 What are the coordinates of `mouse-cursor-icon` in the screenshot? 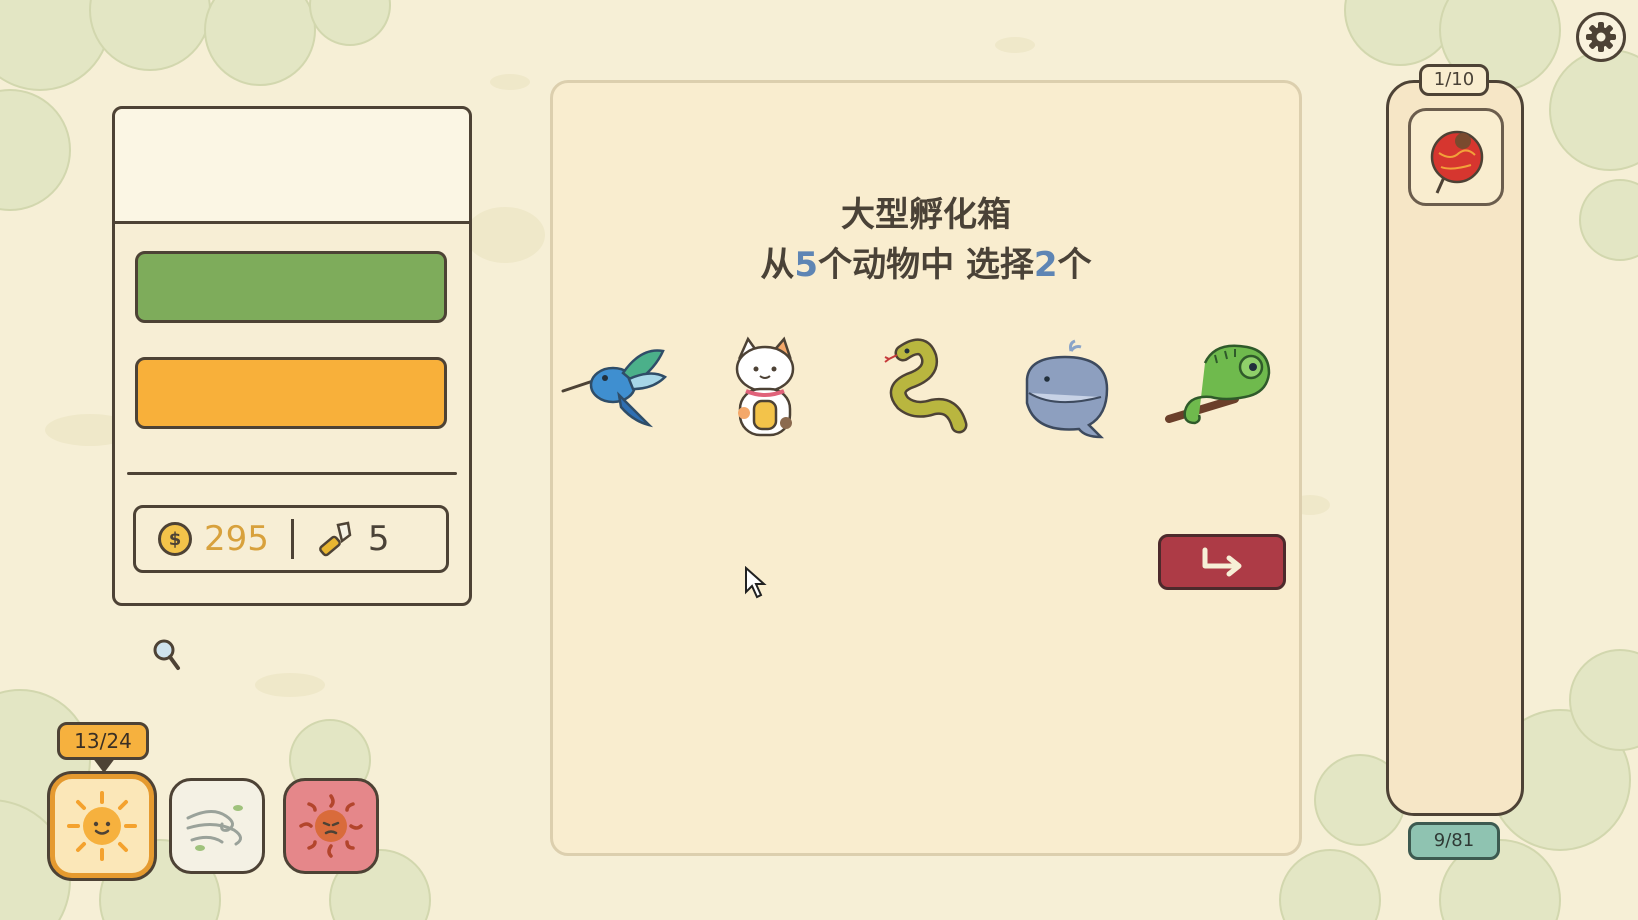 It's located at (756, 582).